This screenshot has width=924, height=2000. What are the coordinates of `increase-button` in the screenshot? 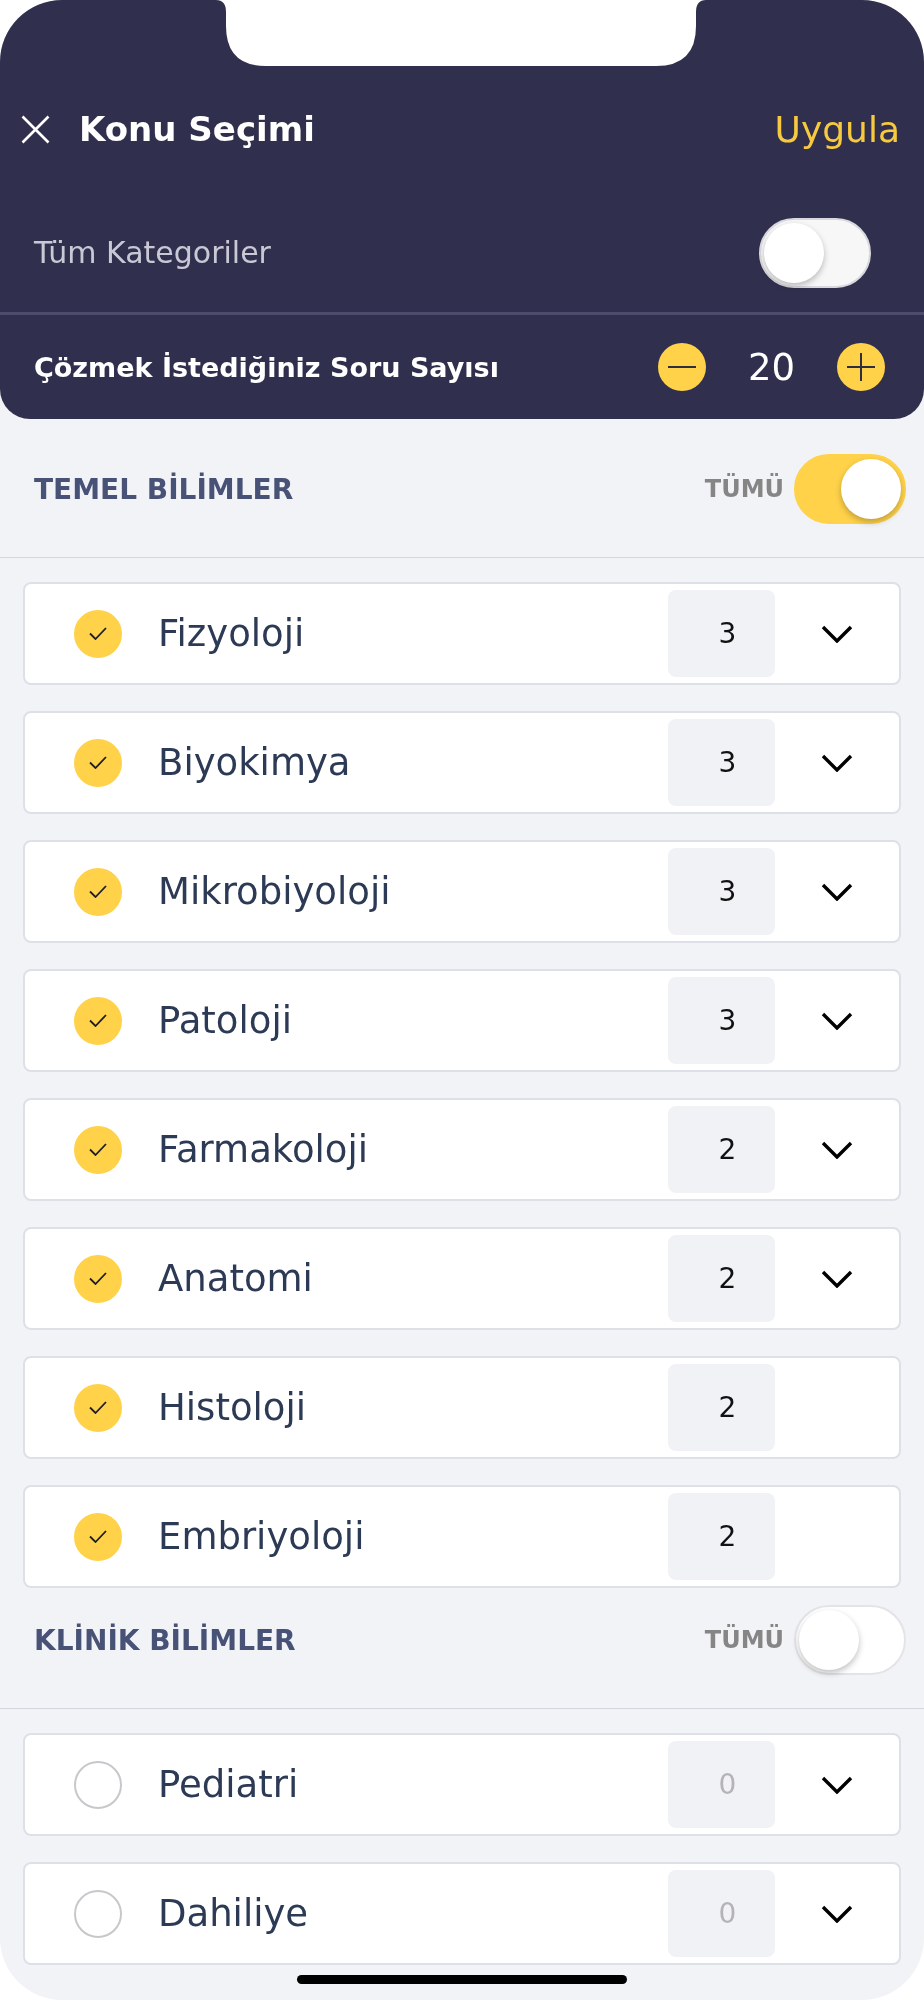 It's located at (861, 367).